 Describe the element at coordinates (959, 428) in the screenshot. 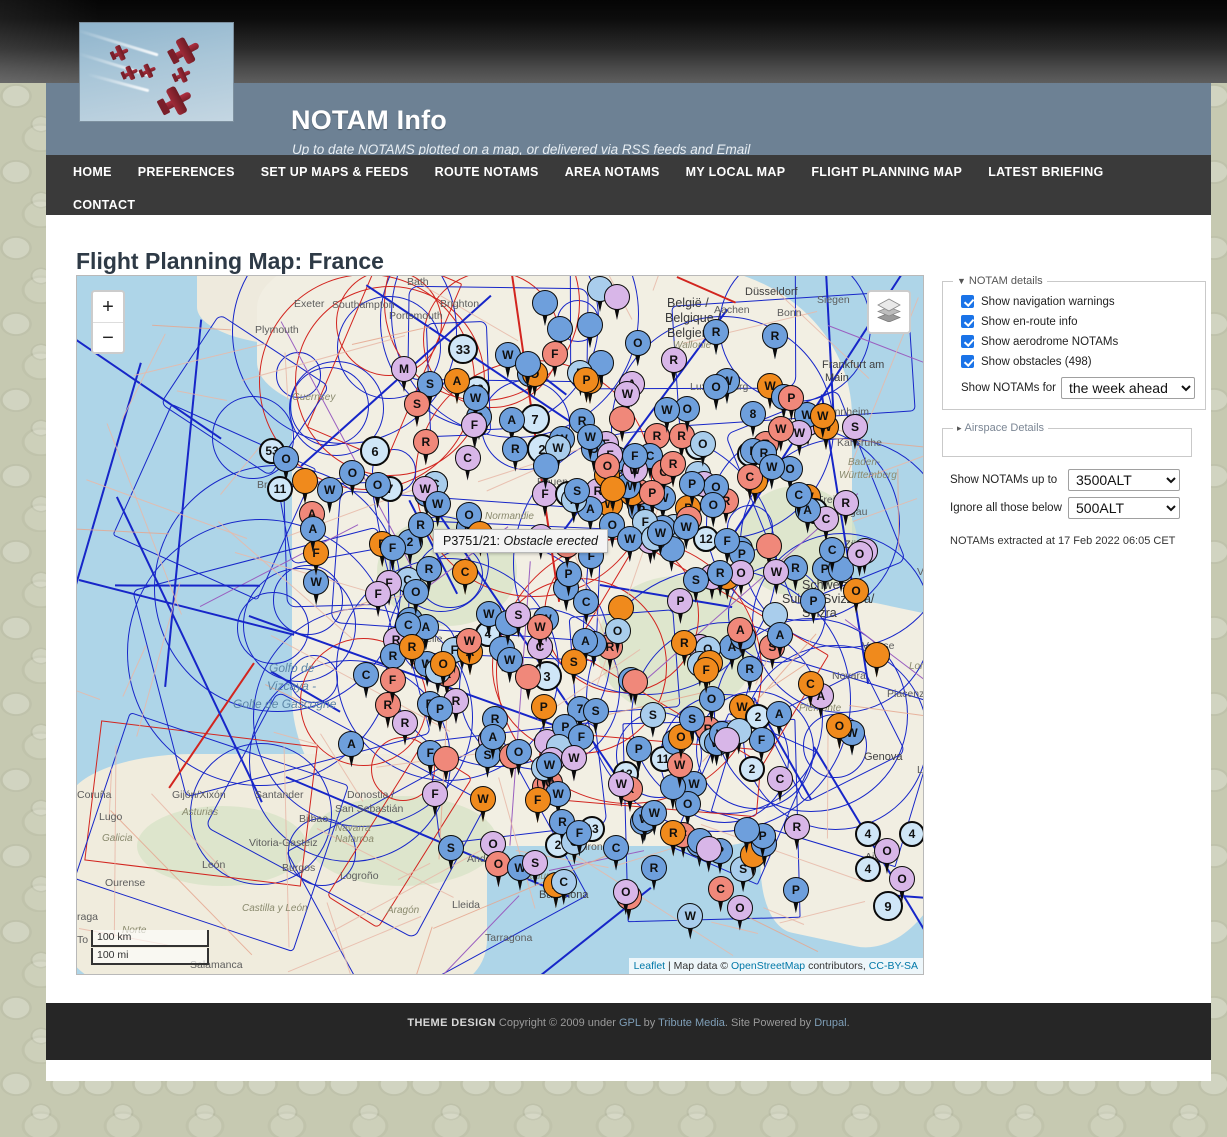

I see `expand-toggle-icon: ▸` at that location.